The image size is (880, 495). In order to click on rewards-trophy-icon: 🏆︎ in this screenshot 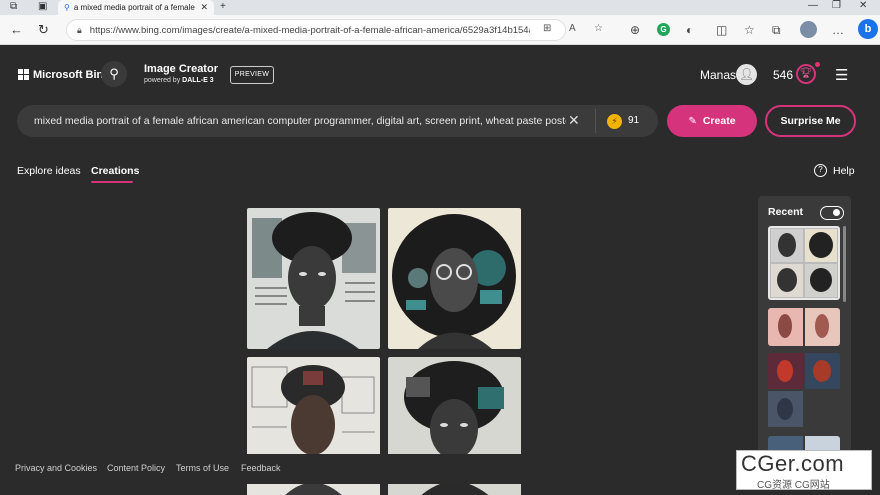, I will do `click(806, 74)`.